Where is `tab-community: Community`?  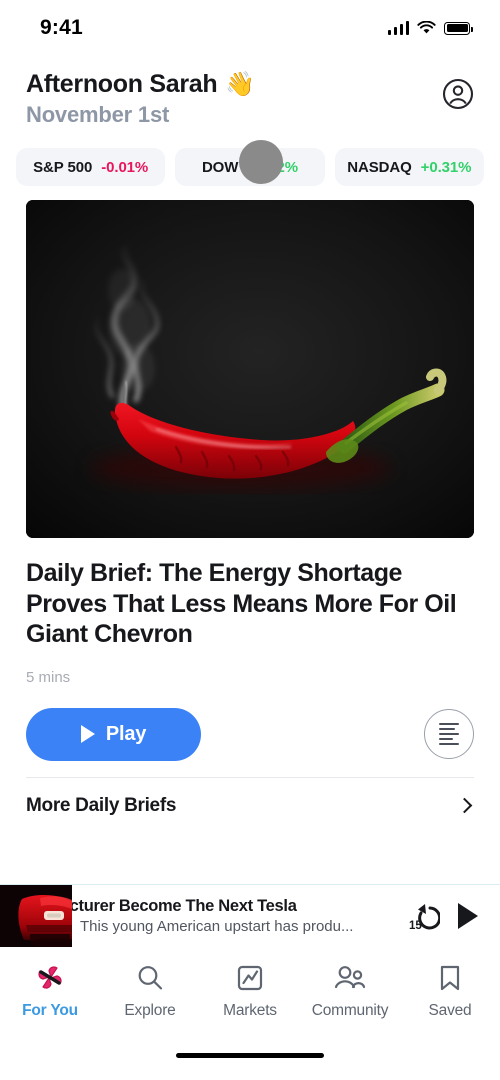
tab-community: Community is located at coordinates (350, 990).